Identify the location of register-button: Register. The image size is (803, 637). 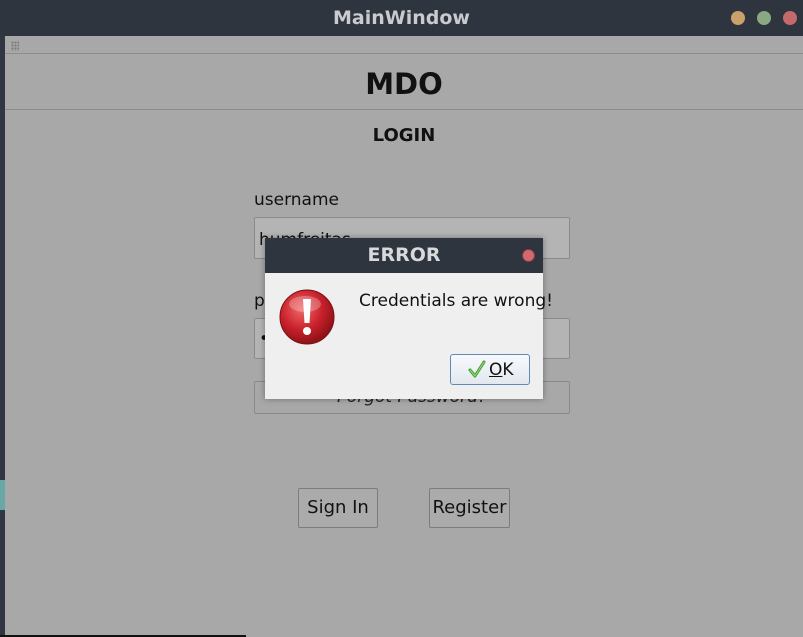
(469, 508).